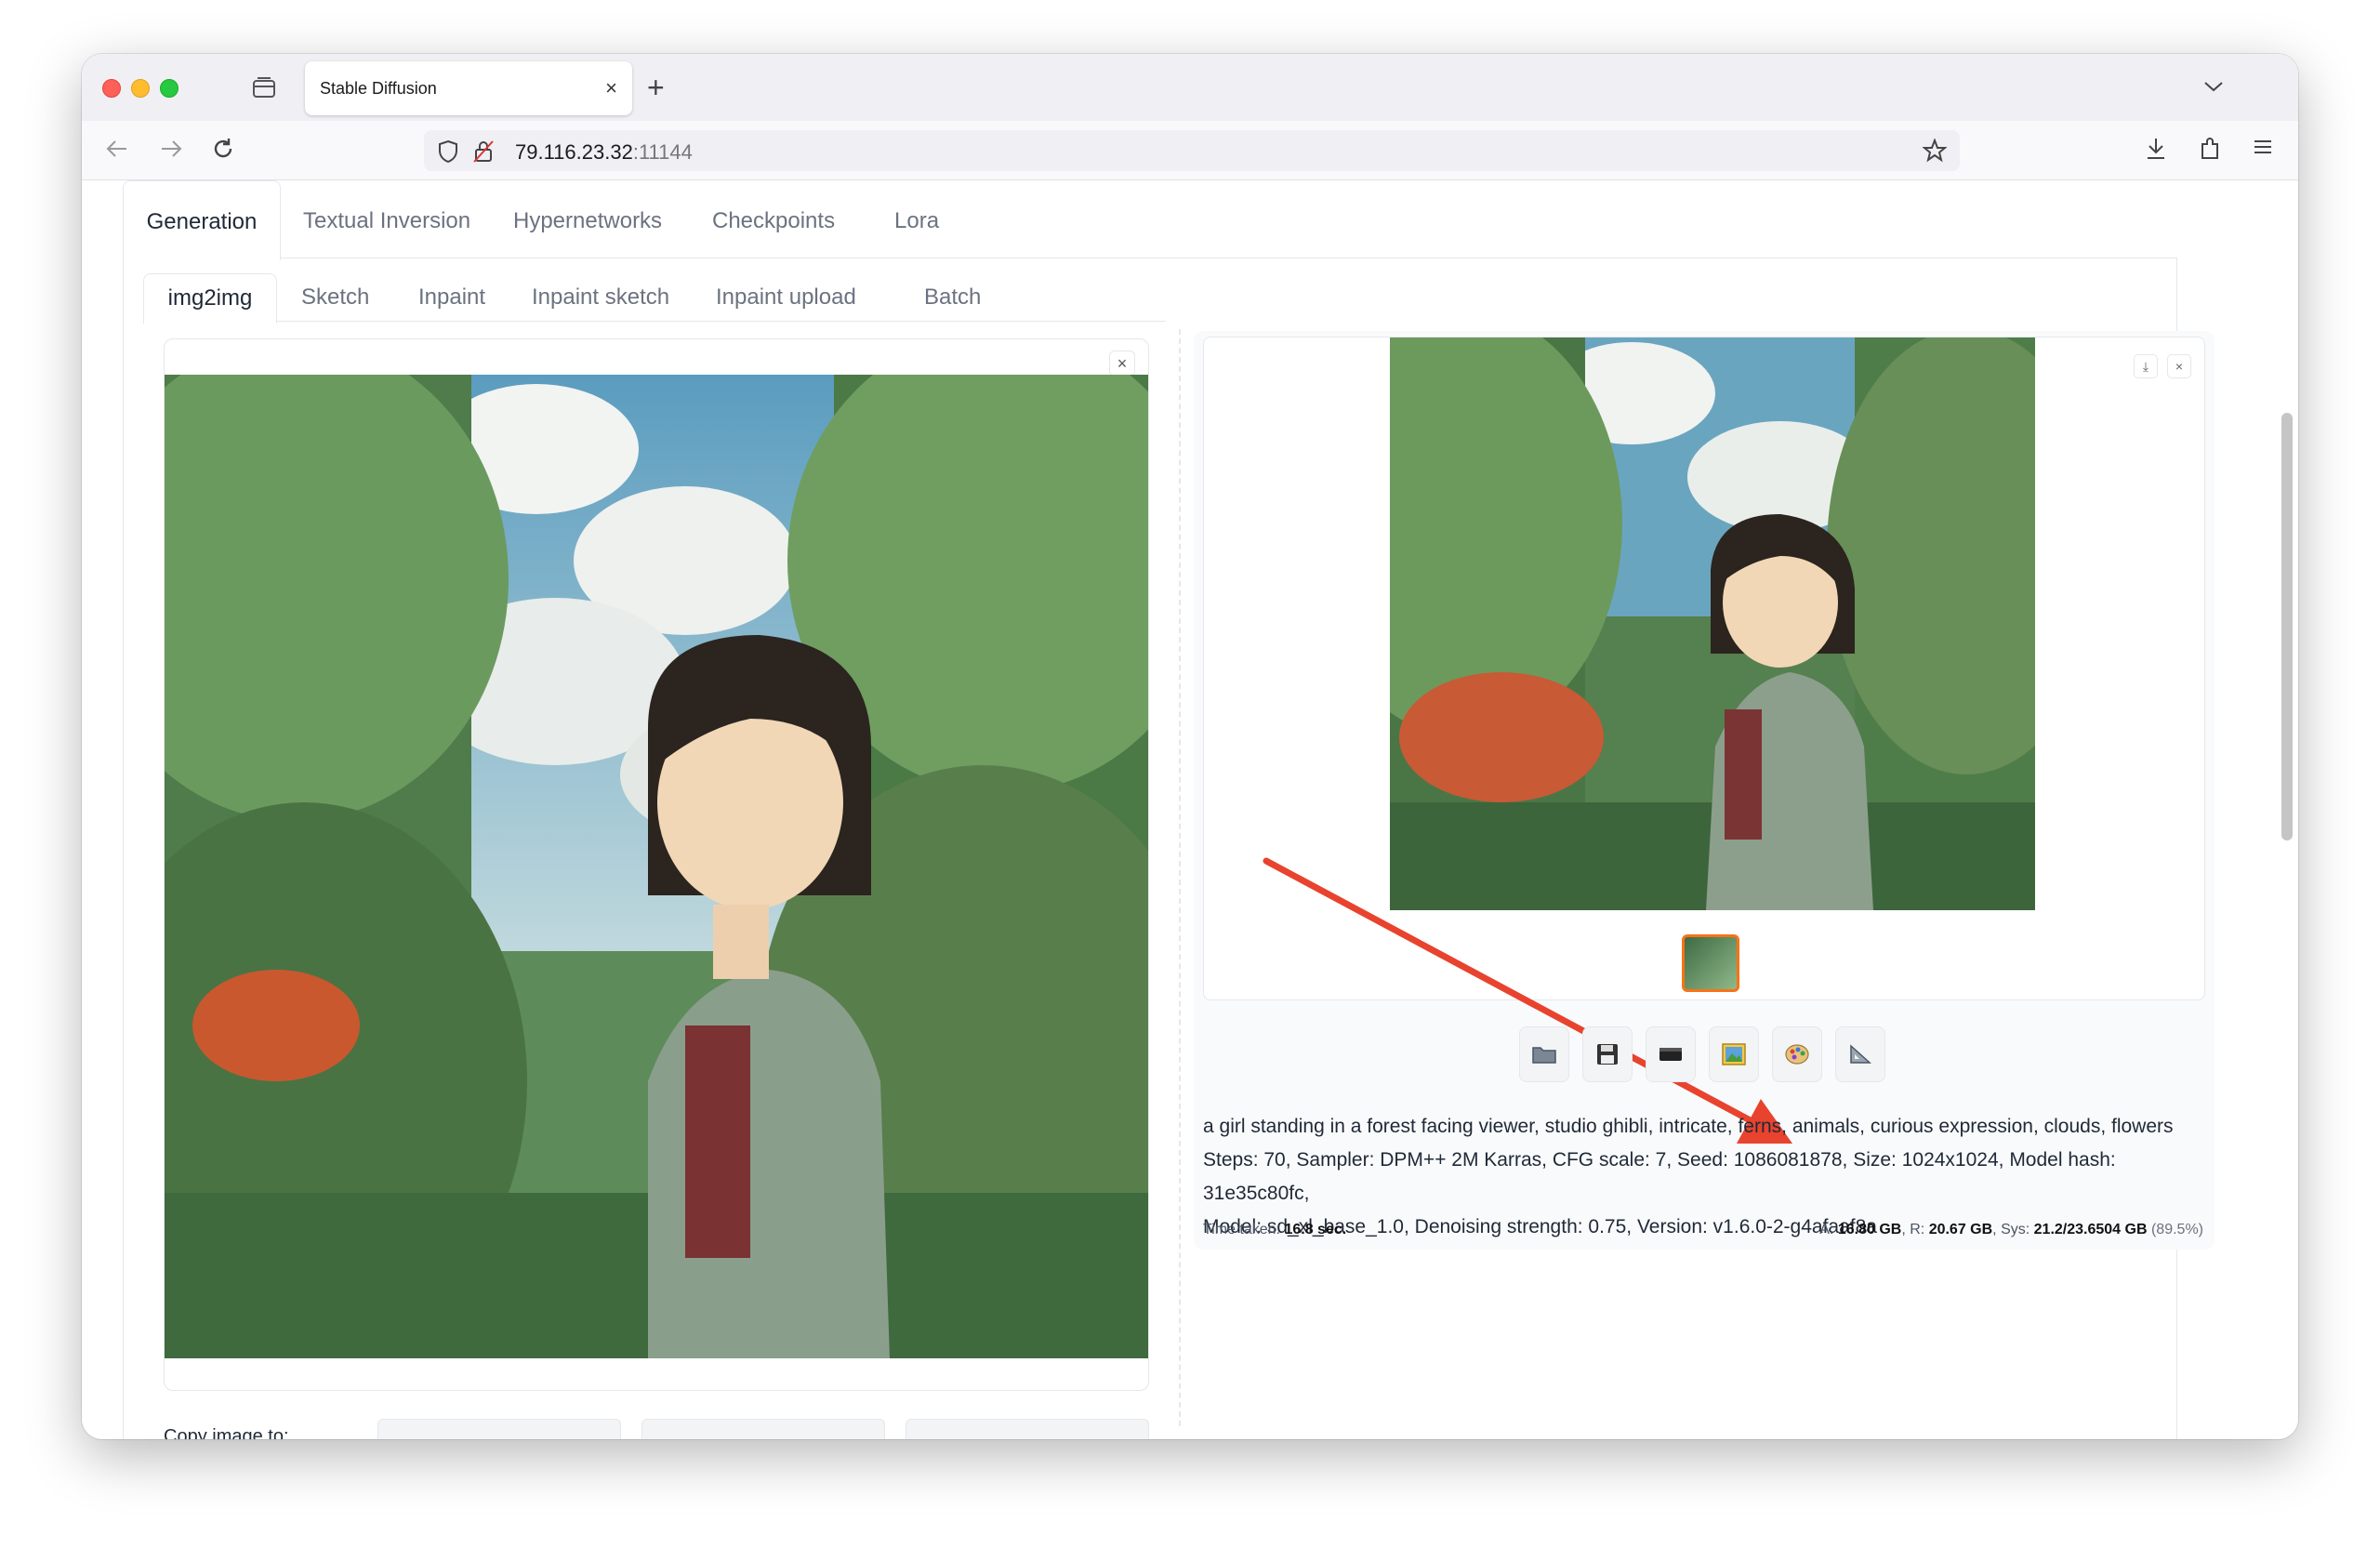 This screenshot has height=1548, width=2380. Describe the element at coordinates (2213, 86) in the screenshot. I see `chevron-down-icon` at that location.